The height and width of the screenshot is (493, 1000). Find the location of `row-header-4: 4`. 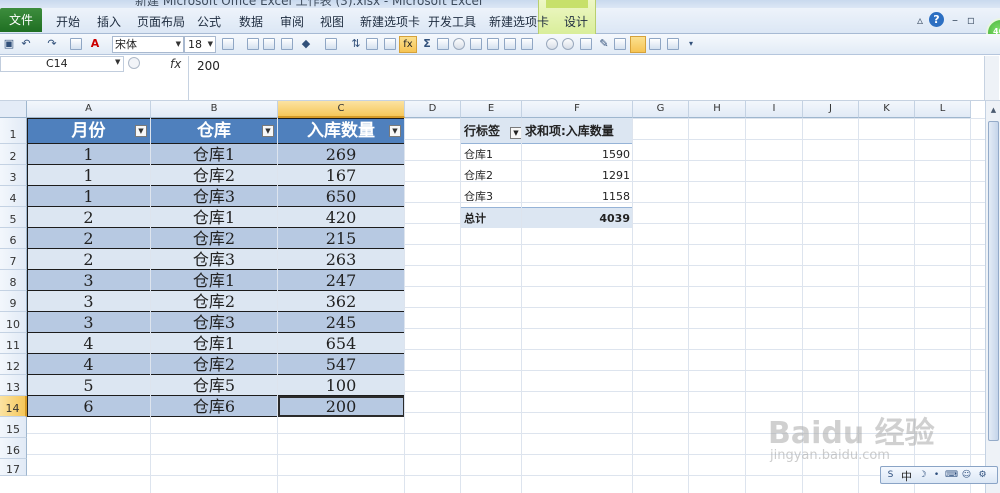

row-header-4: 4 is located at coordinates (13, 196).